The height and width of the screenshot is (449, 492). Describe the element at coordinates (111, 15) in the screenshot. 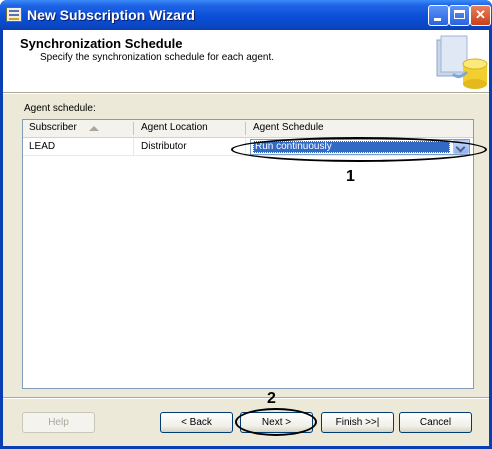

I see `window-title: New Subscription Wizard` at that location.